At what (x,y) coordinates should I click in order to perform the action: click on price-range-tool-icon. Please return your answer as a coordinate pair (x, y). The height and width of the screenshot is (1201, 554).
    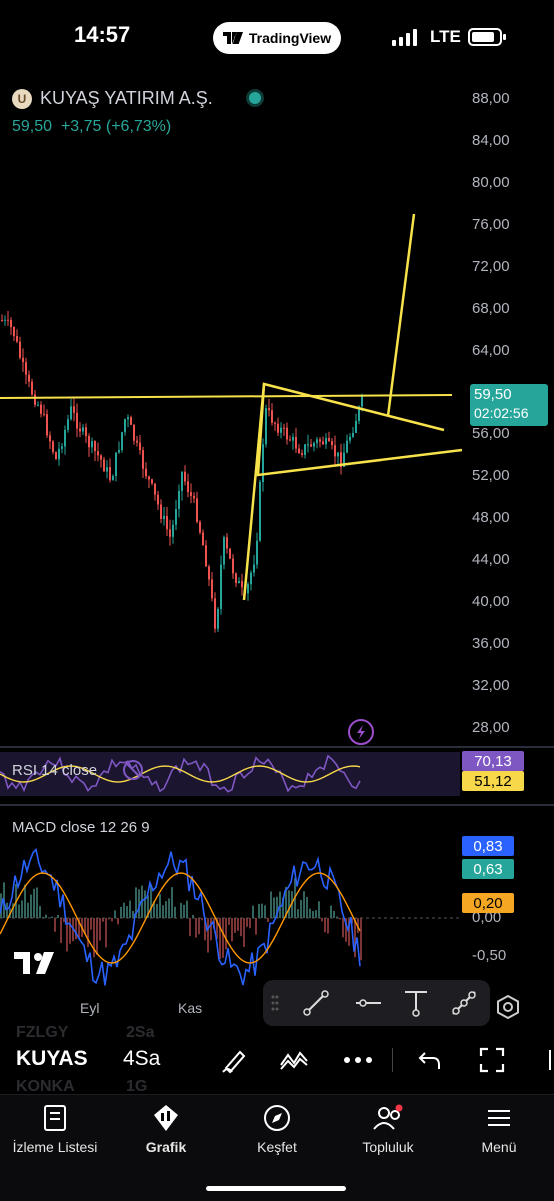
    Looking at the image, I should click on (416, 1003).